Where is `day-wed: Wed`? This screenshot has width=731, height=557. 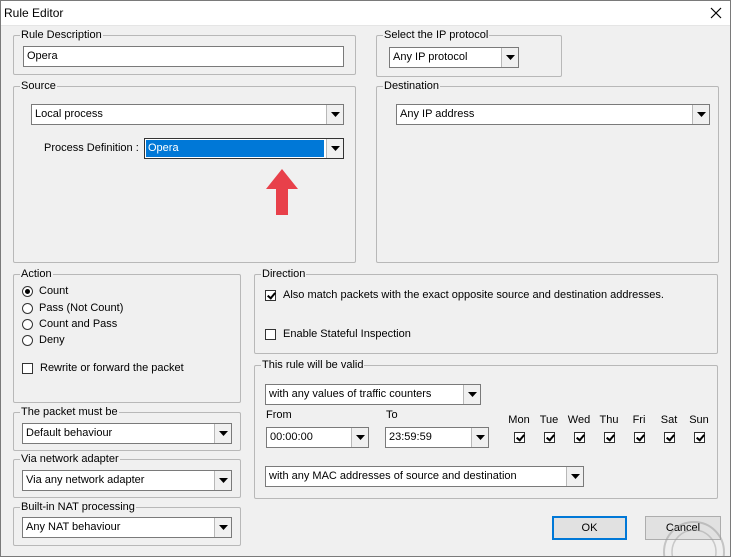
day-wed: Wed is located at coordinates (579, 428).